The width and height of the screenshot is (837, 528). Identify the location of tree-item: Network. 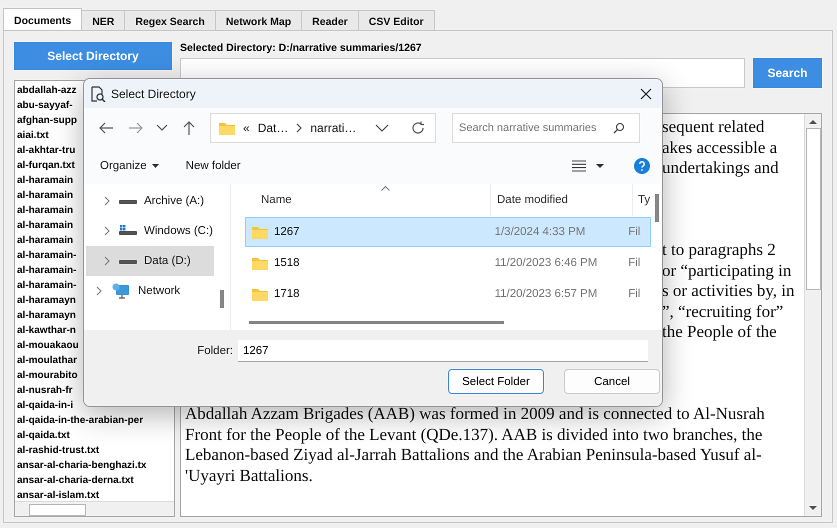
(150, 291).